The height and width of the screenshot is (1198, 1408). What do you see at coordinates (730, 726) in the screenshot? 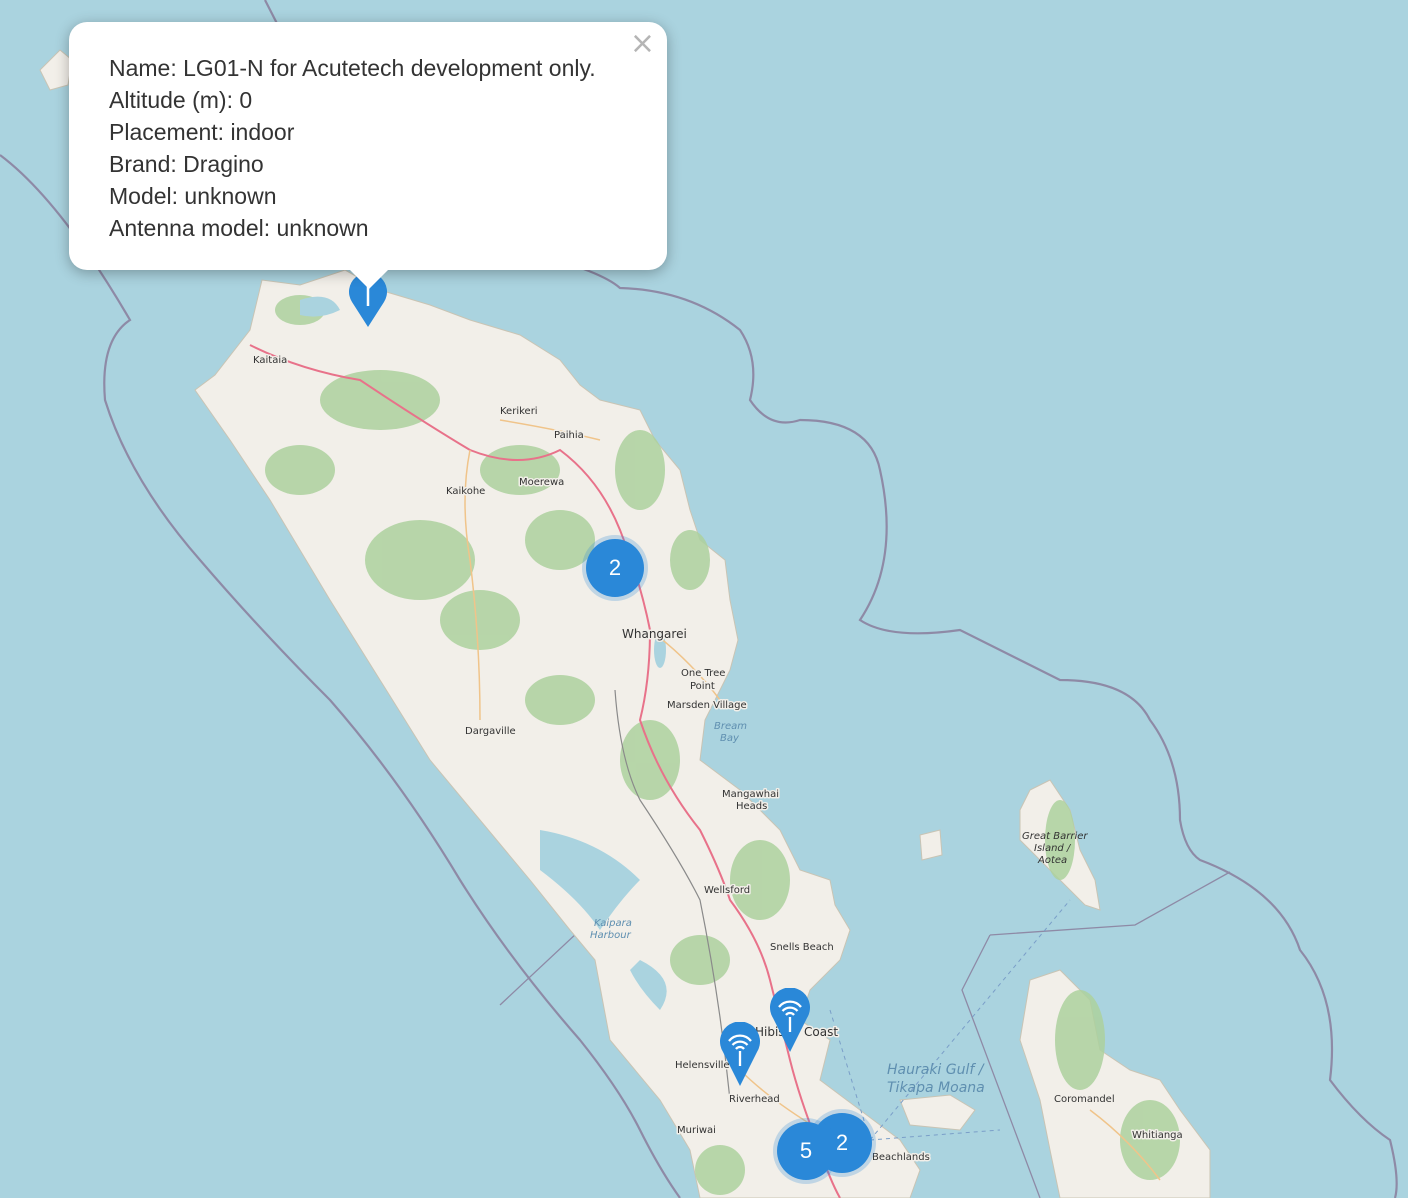
I see `label-bream: Bream` at bounding box center [730, 726].